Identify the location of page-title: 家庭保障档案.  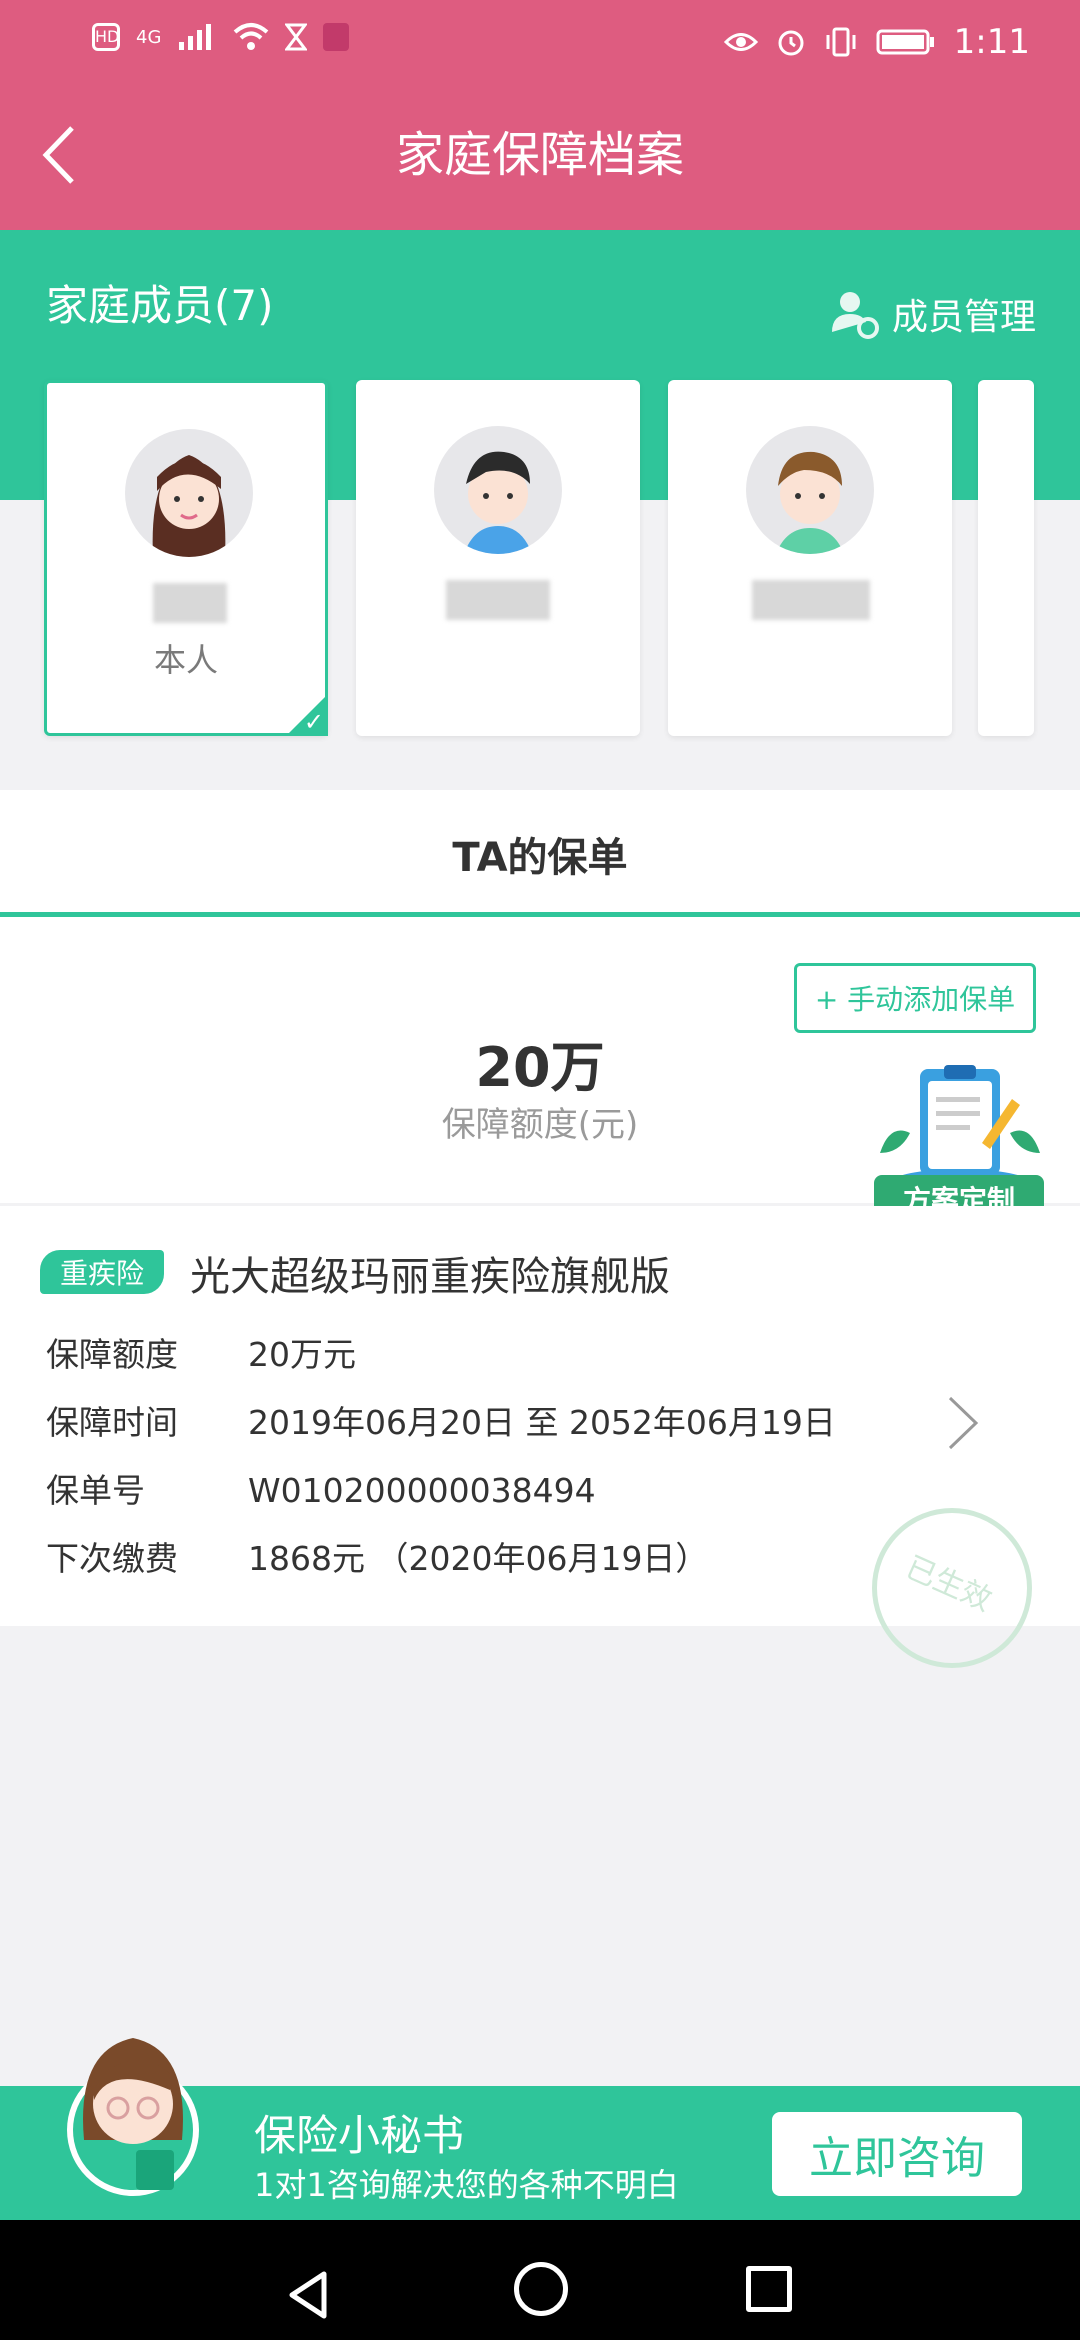
(539, 155).